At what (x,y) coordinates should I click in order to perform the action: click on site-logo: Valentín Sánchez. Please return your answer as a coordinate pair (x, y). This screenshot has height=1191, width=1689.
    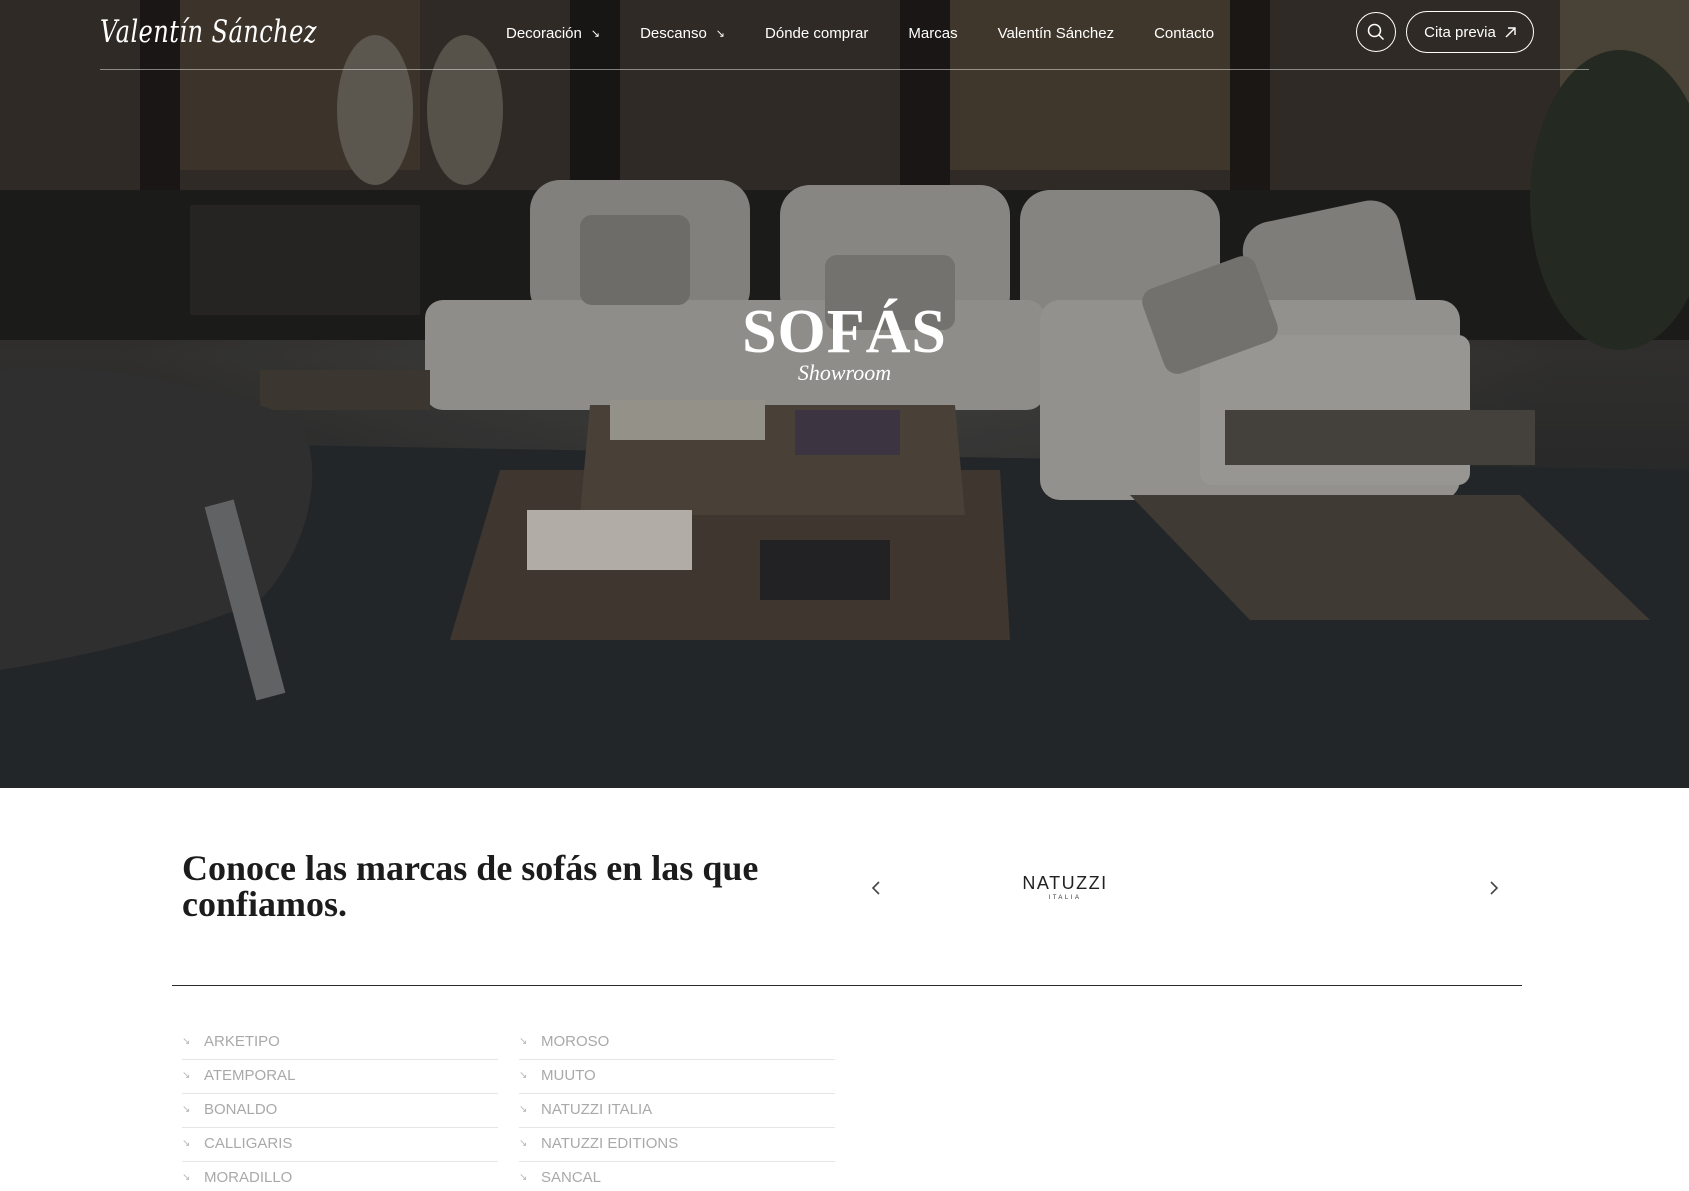
    Looking at the image, I should click on (208, 32).